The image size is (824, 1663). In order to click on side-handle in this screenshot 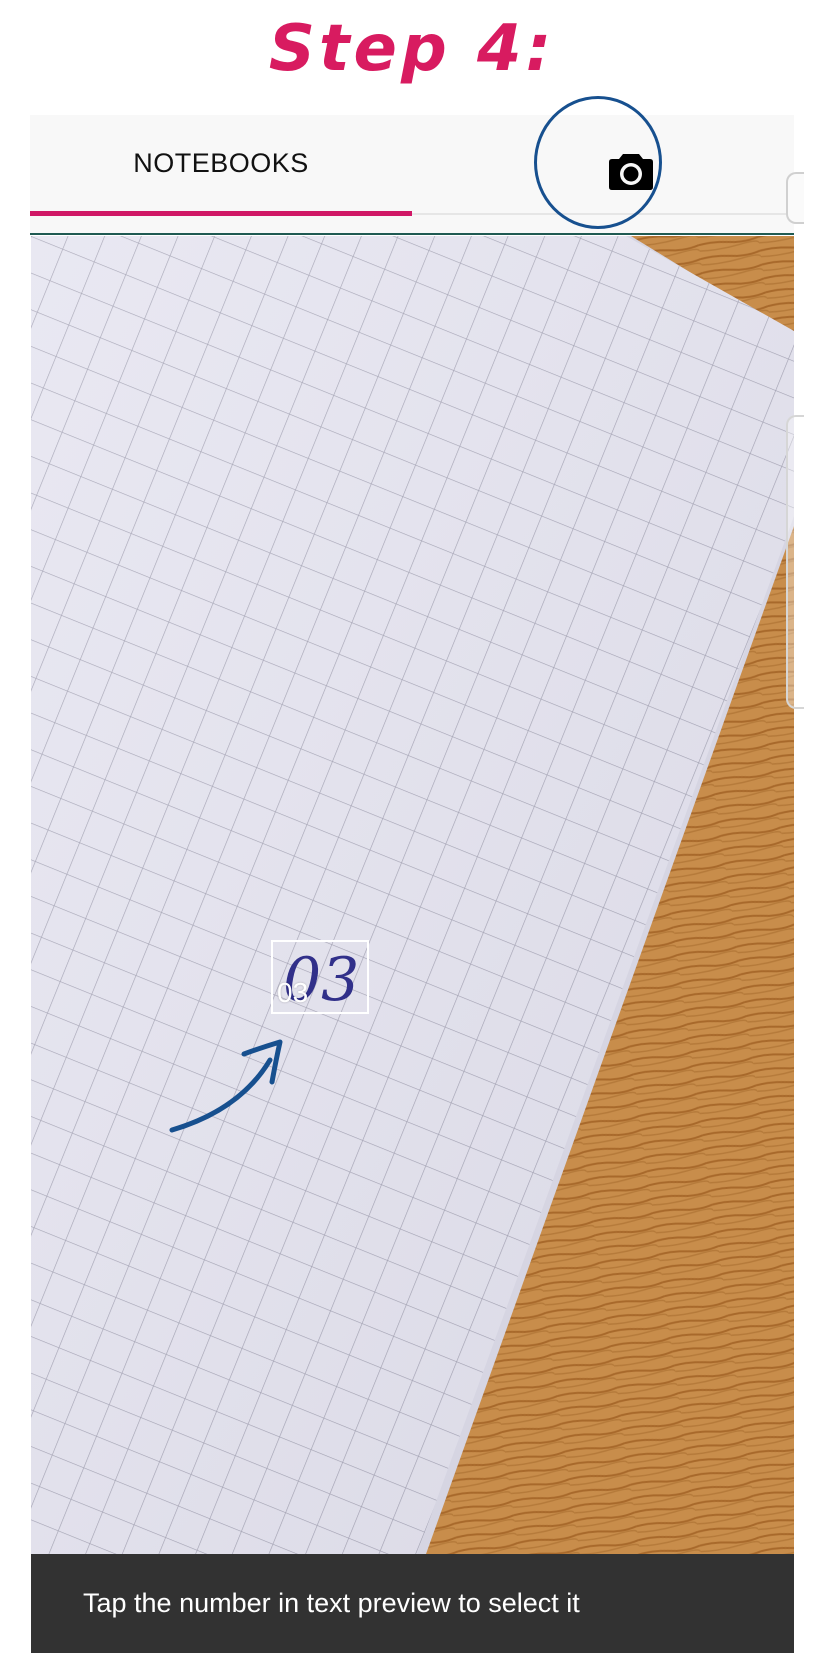, I will do `click(795, 562)`.